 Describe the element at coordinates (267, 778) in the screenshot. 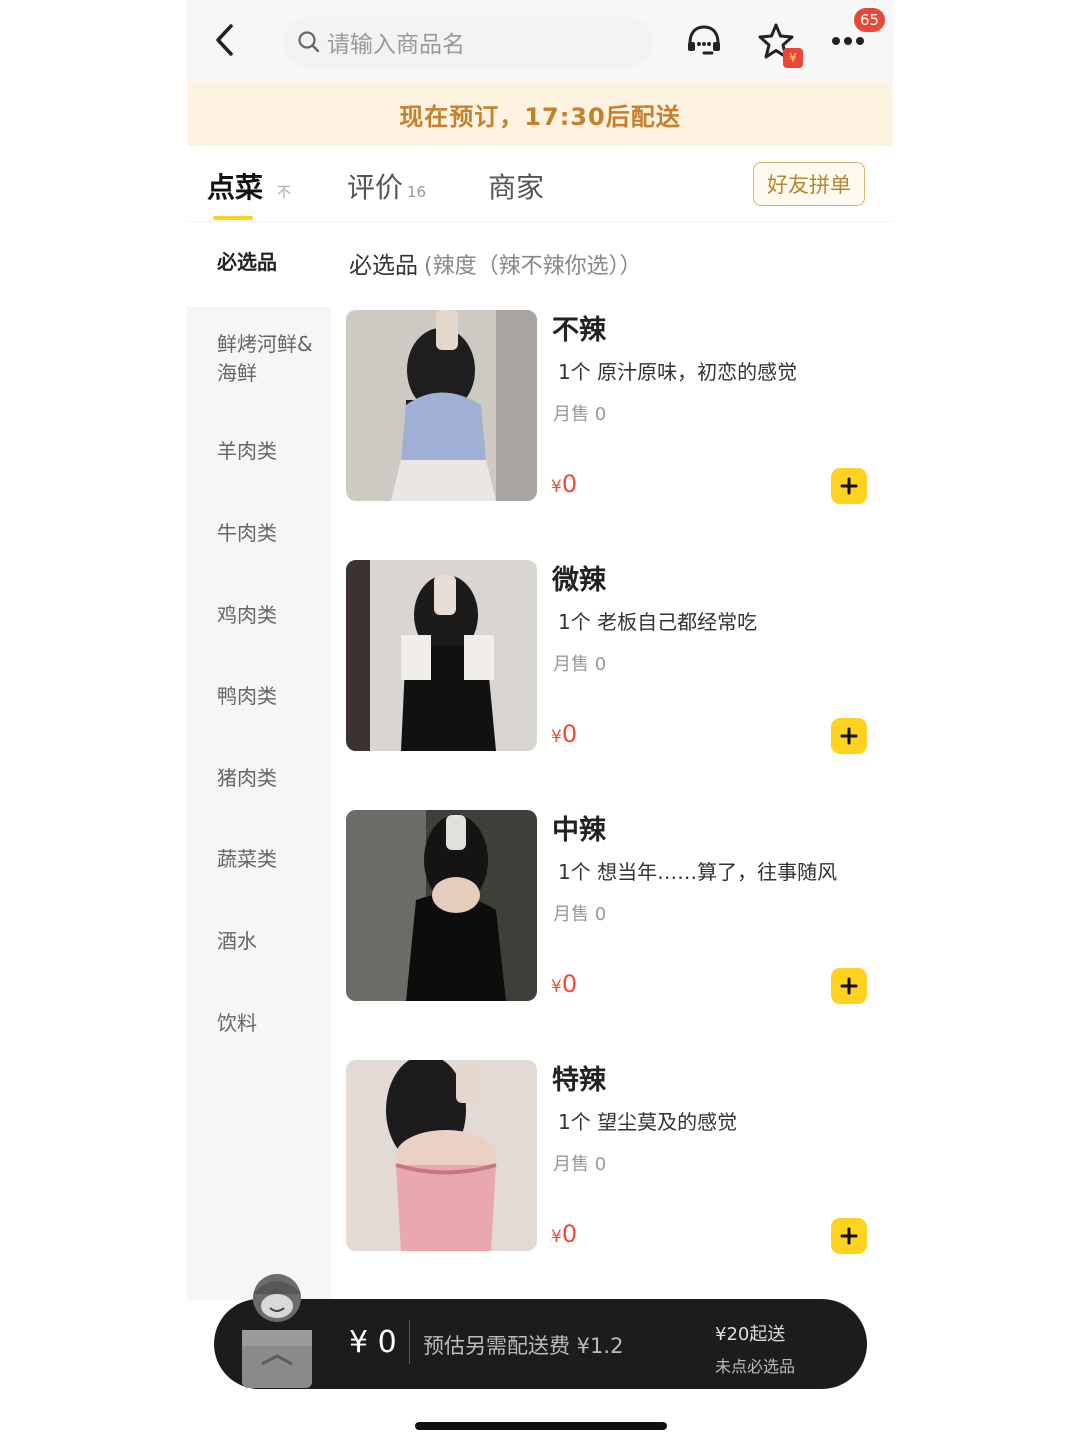

I see `sidebar-item-pork: 猪肉类` at that location.